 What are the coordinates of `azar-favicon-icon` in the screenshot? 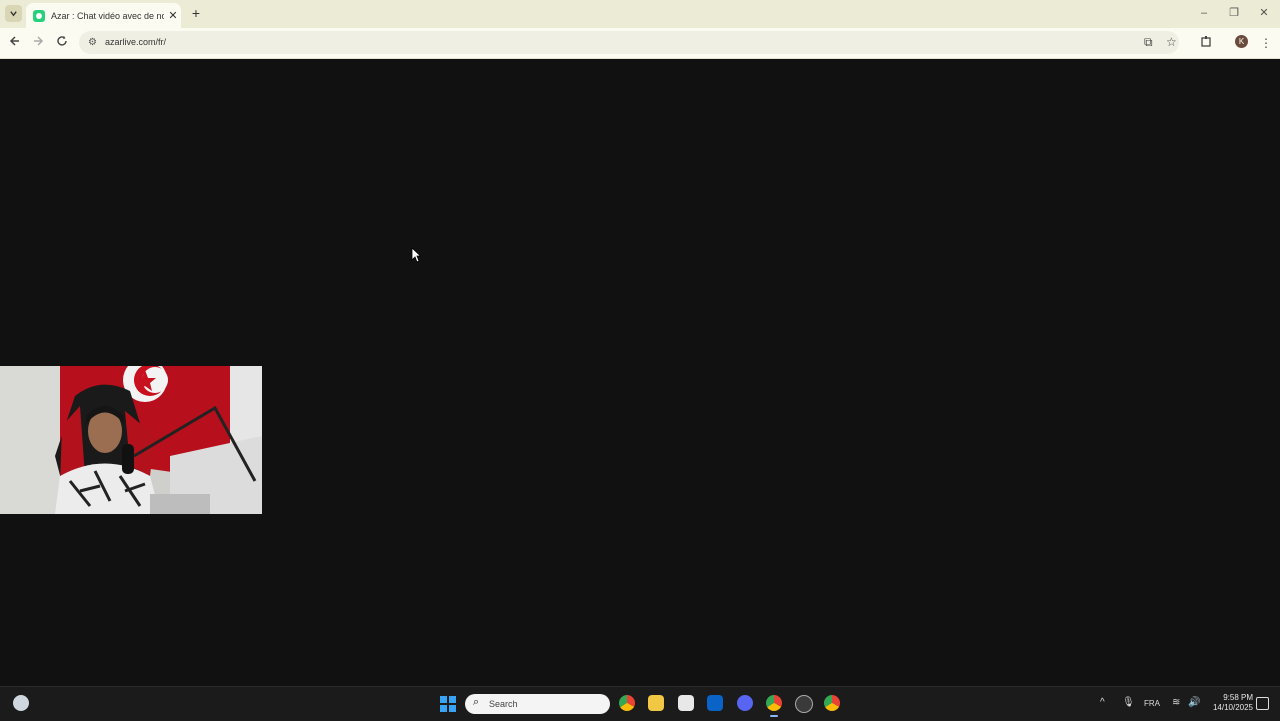 It's located at (39, 15).